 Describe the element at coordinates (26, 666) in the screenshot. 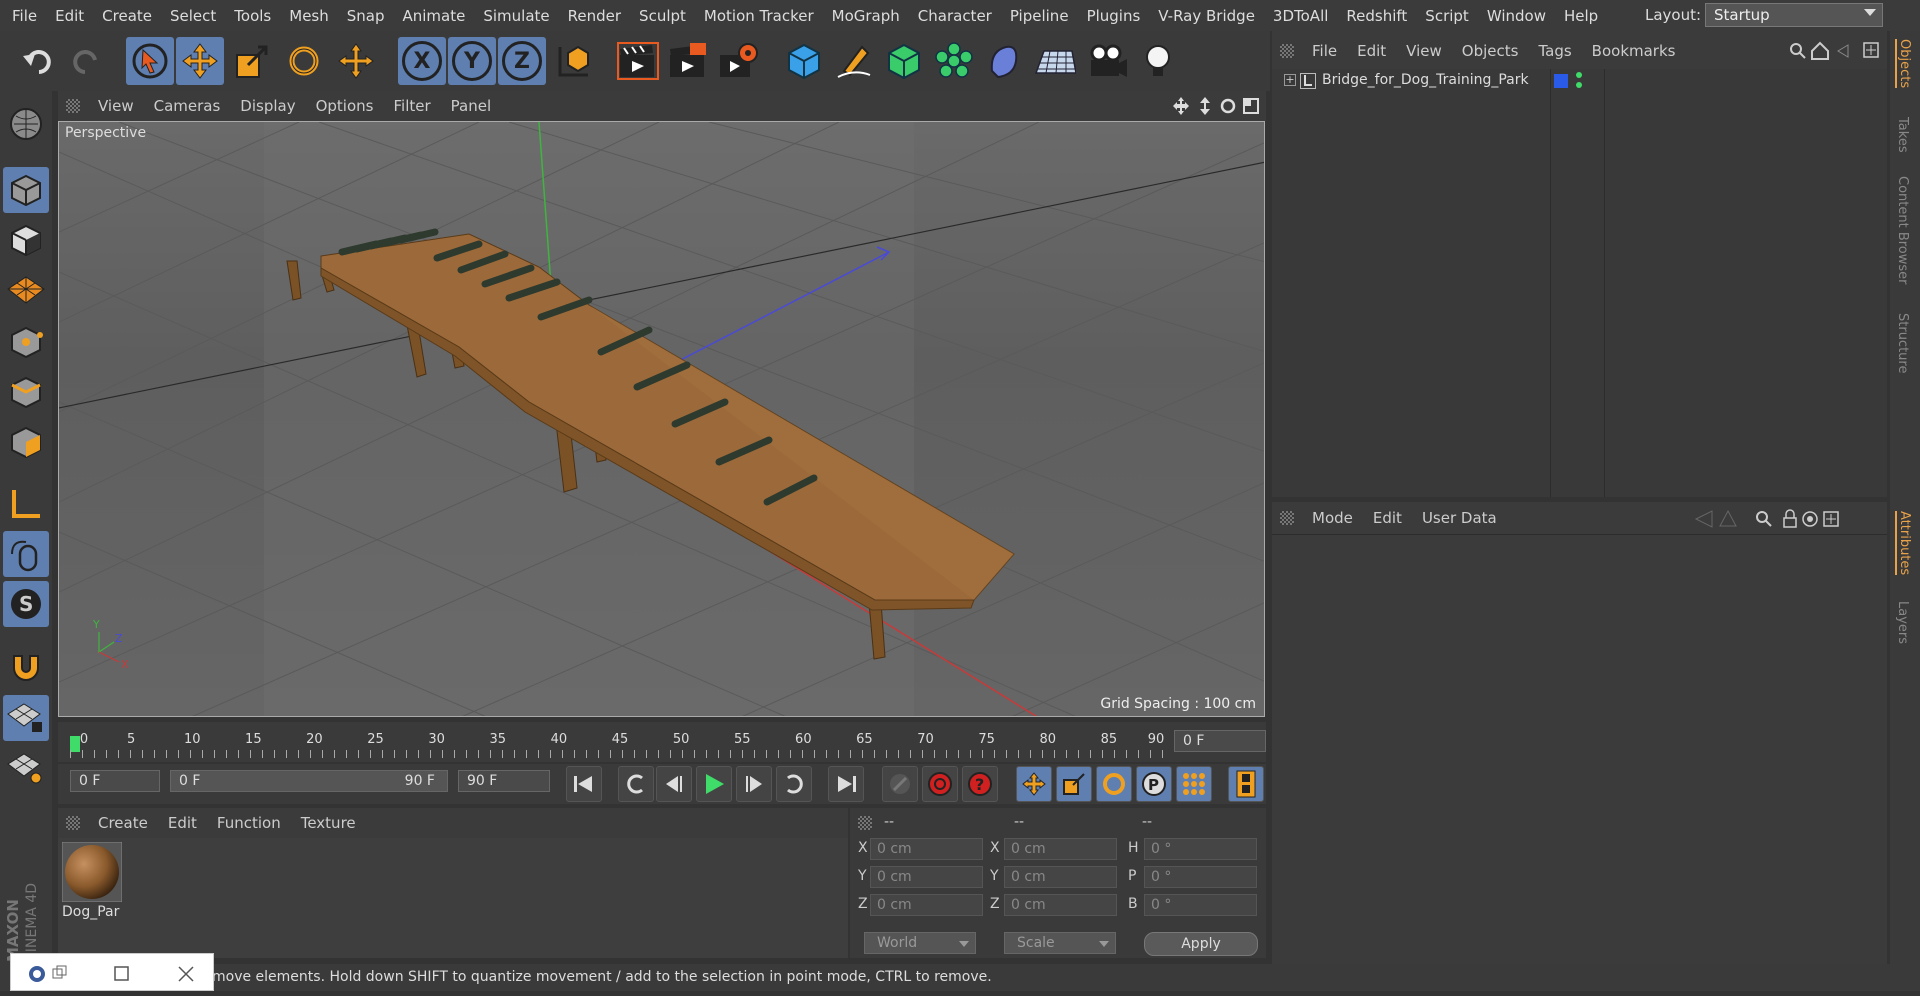

I see `snap-button` at that location.